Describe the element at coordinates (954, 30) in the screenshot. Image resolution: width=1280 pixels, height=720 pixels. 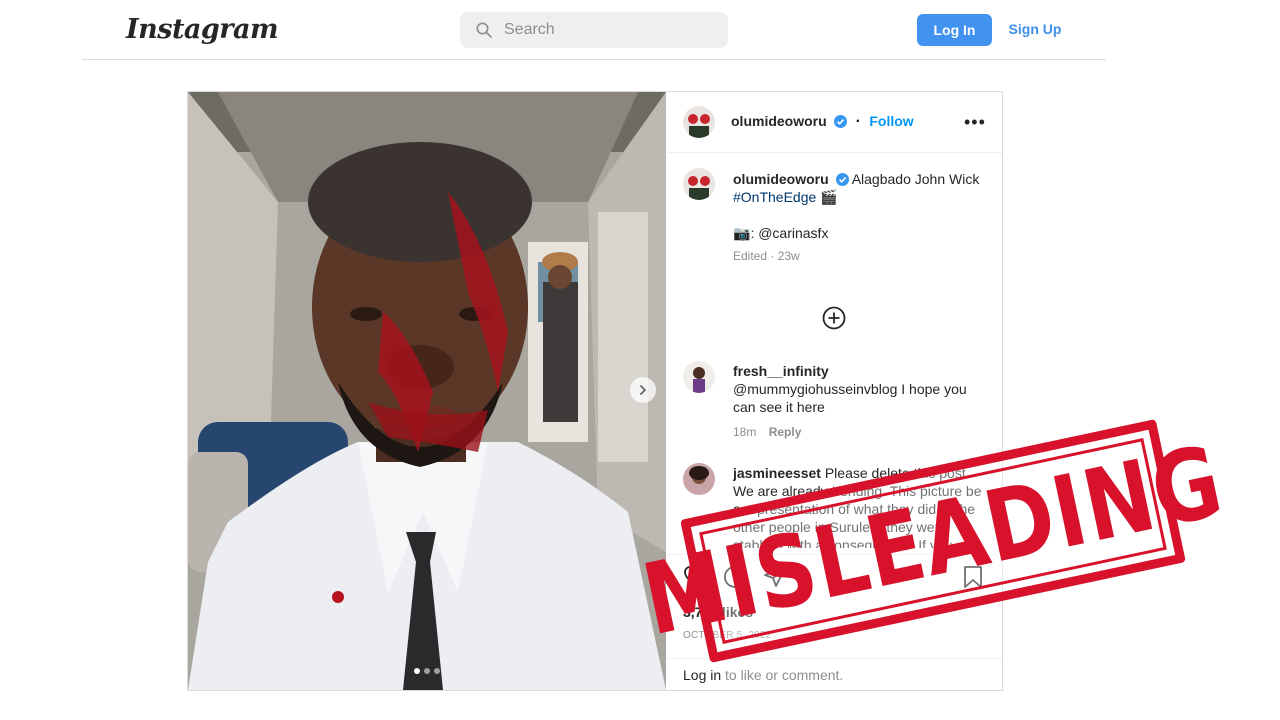
I see `login-button: Log In` at that location.